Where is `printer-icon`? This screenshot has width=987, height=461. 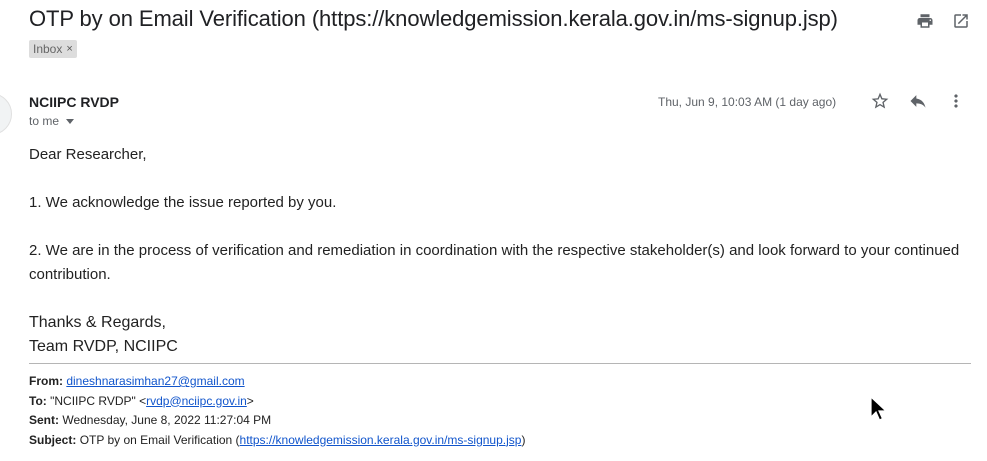 printer-icon is located at coordinates (925, 21).